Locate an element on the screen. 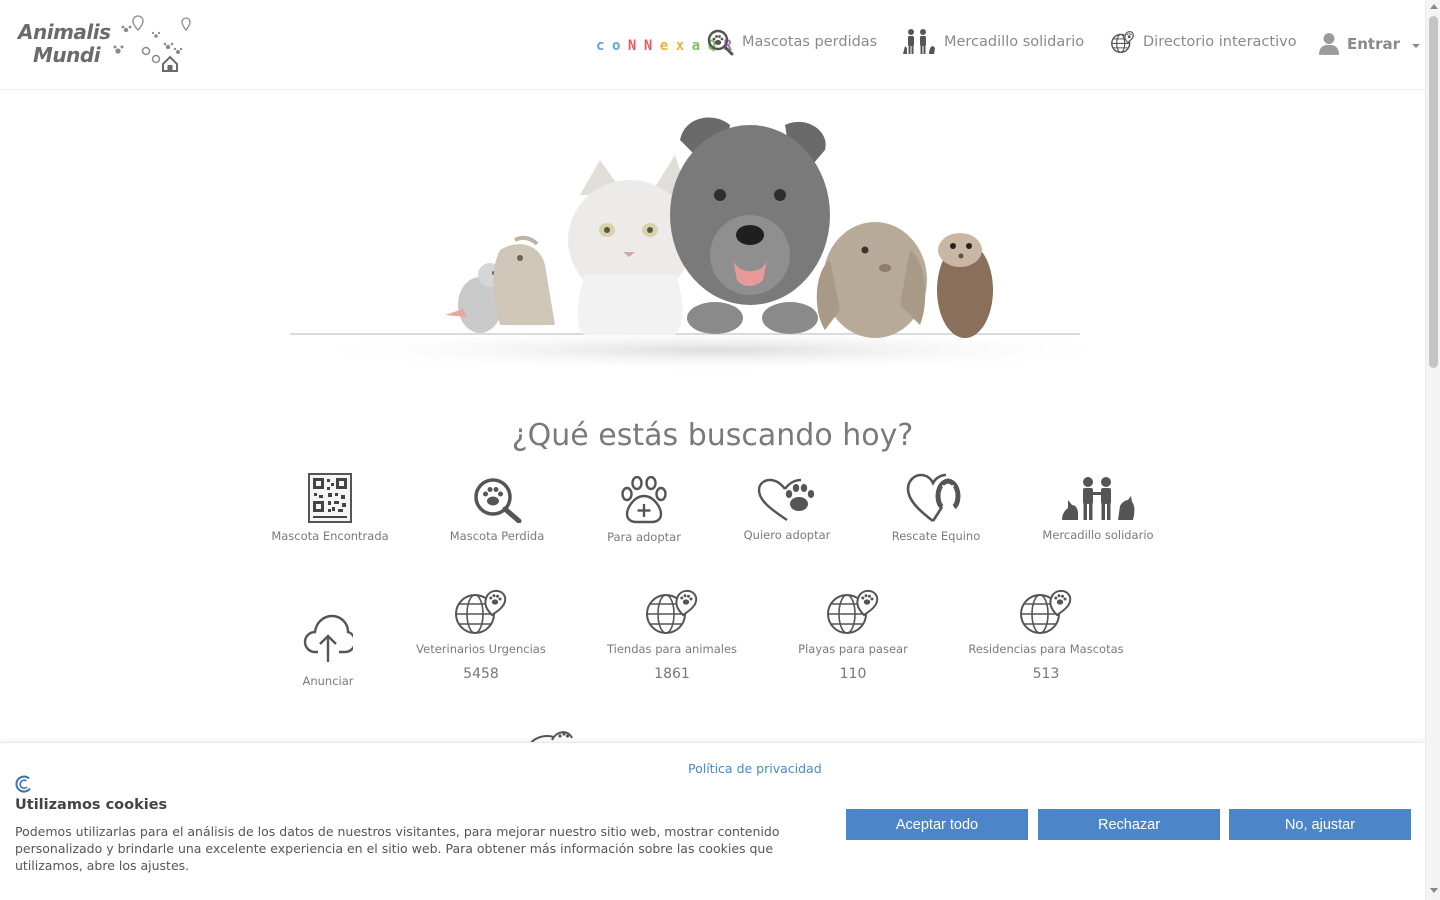  cookie-title: Utilizamos cookies is located at coordinates (91, 805).